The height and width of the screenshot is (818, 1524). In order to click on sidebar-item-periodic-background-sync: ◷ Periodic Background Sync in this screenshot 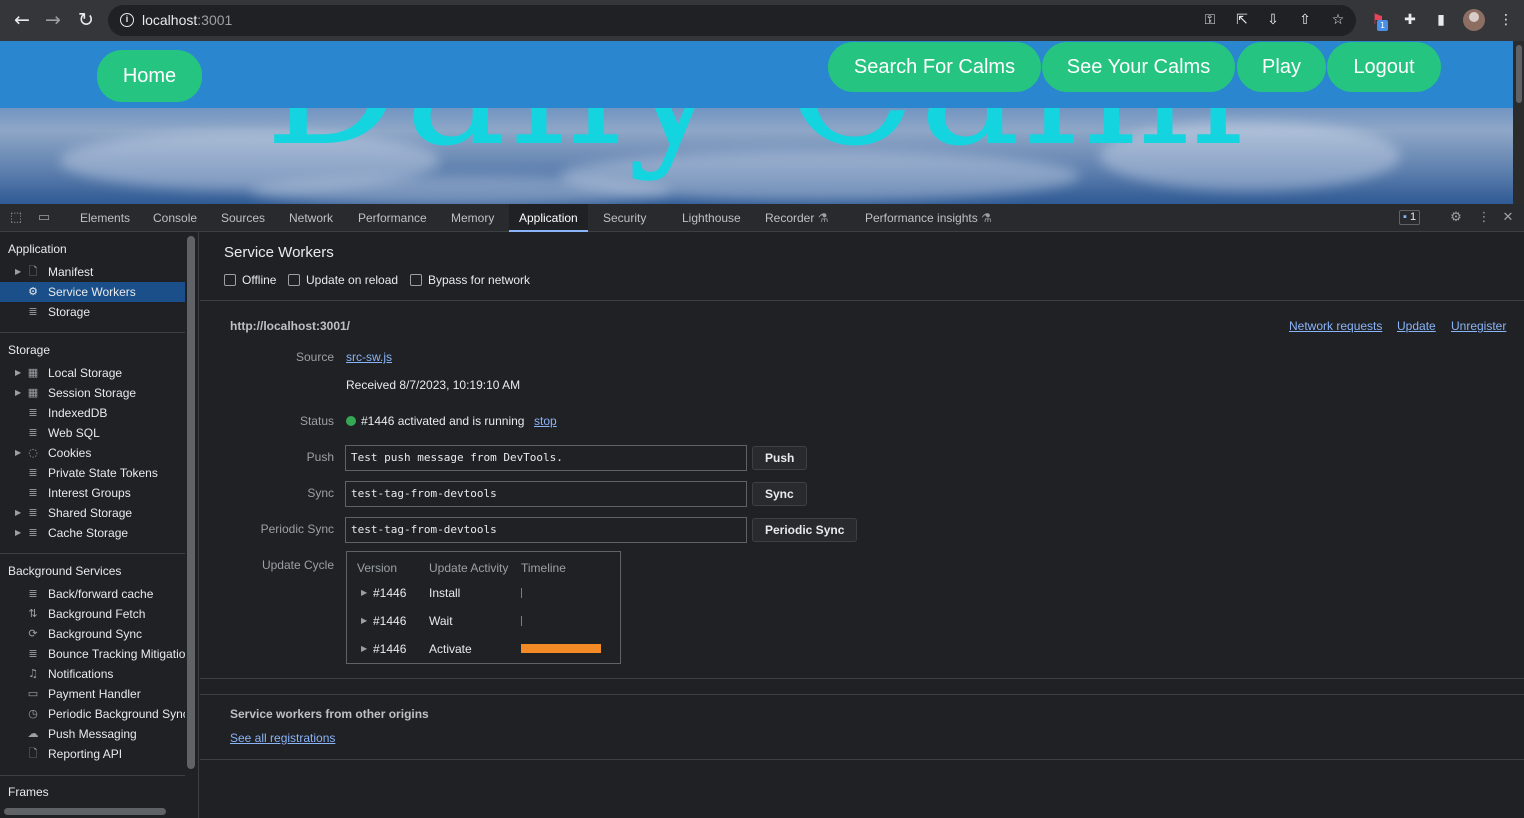, I will do `click(92, 714)`.